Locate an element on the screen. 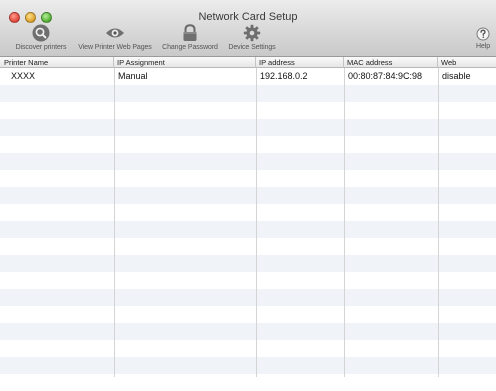 This screenshot has height=391, width=496. change-password-button: Change Password is located at coordinates (190, 39).